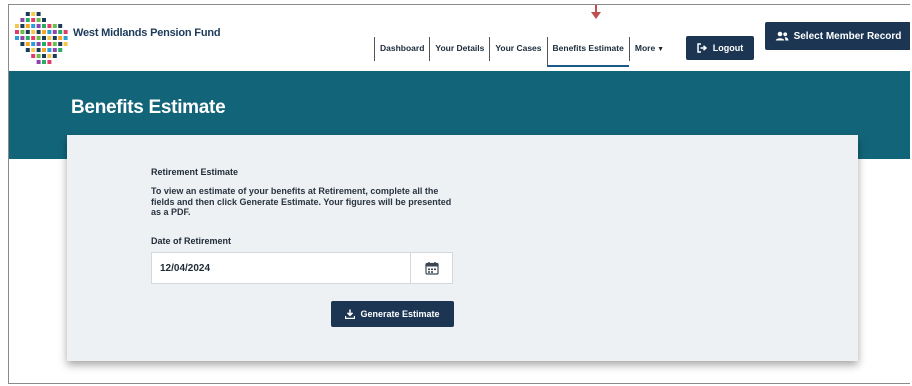 Image resolution: width=912 pixels, height=386 pixels. What do you see at coordinates (281, 268) in the screenshot?
I see `date-of-retirement-value: 12/04/2024` at bounding box center [281, 268].